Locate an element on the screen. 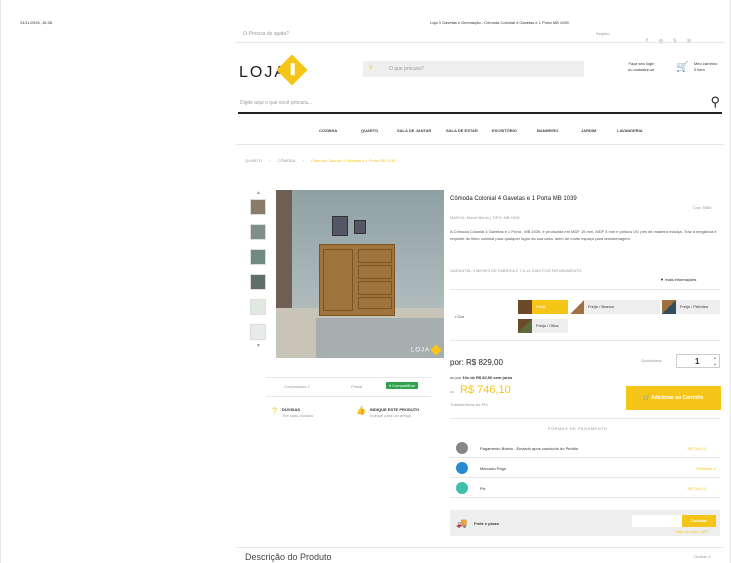 Image resolution: width=731 pixels, height=563 pixels. store-logo: LOJA is located at coordinates (279, 70).